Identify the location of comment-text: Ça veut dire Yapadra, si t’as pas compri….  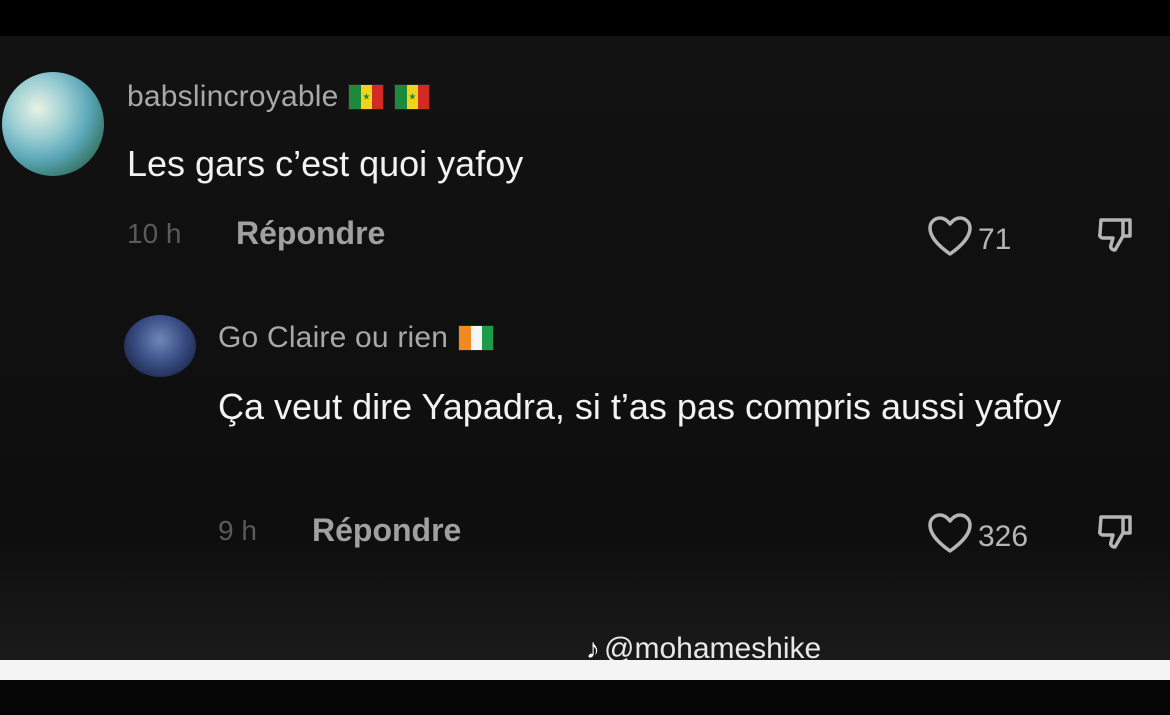
(640, 406).